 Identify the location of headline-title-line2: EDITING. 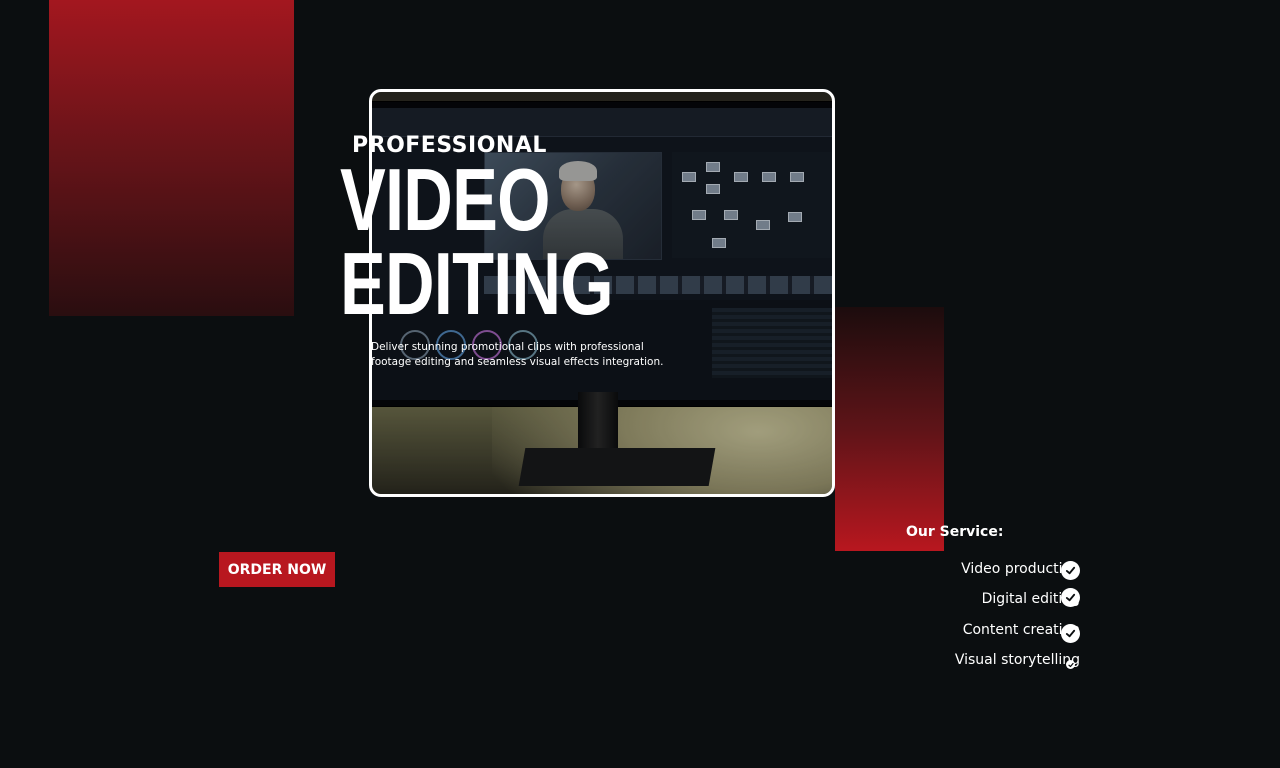
(477, 283).